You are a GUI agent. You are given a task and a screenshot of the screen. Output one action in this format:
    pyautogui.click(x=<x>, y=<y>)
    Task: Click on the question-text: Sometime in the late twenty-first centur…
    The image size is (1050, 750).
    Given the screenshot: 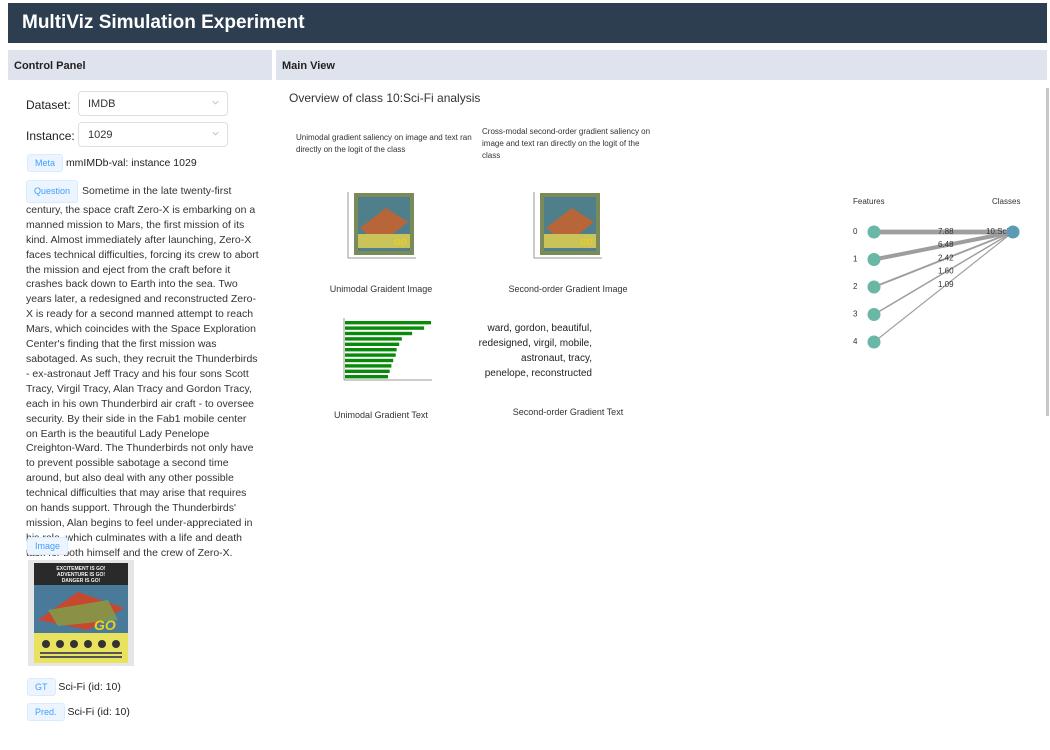 What is the action you would take?
    pyautogui.click(x=142, y=372)
    